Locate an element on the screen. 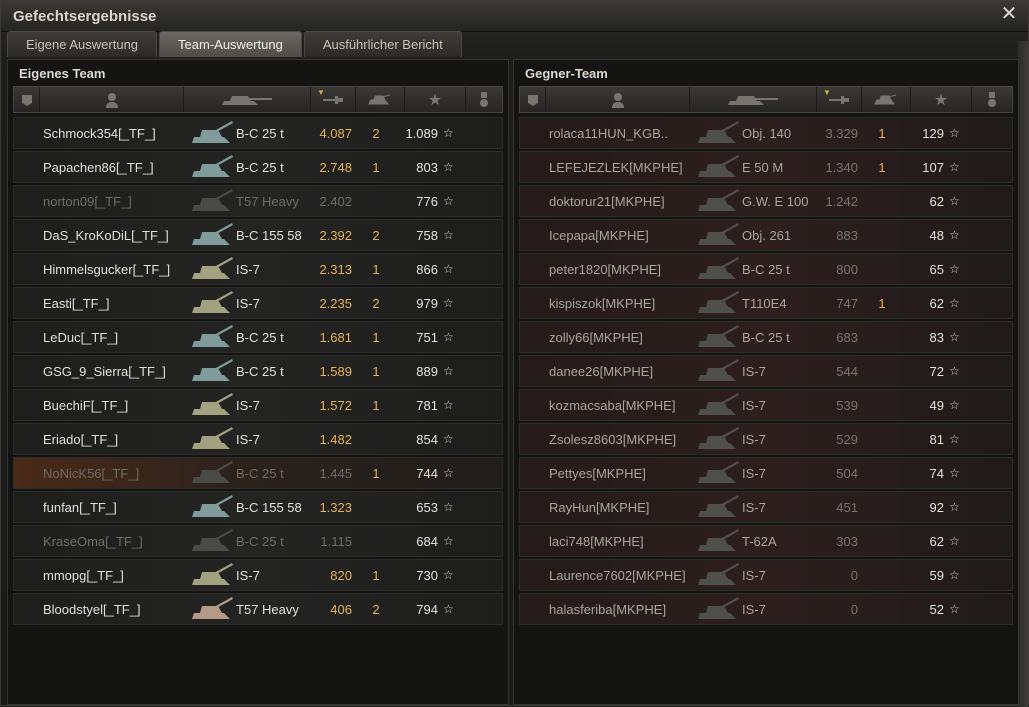 This screenshot has height=707, width=1029. player-name: mmopg[_TF_] is located at coordinates (83, 575).